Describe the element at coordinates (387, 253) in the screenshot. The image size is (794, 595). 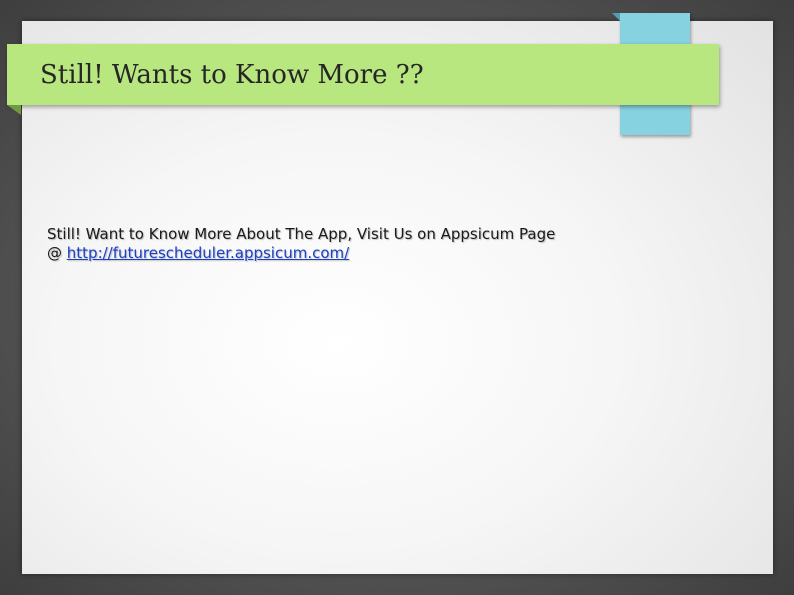
I see `body-line-2: @ http://futurescheduler.appsicum.com/` at that location.